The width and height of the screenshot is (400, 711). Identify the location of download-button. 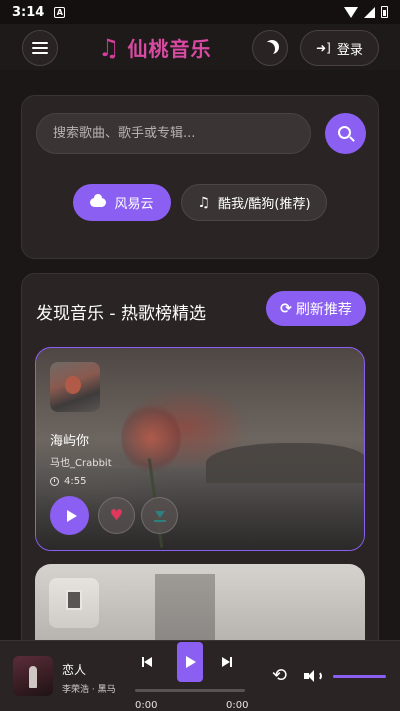
(159, 515).